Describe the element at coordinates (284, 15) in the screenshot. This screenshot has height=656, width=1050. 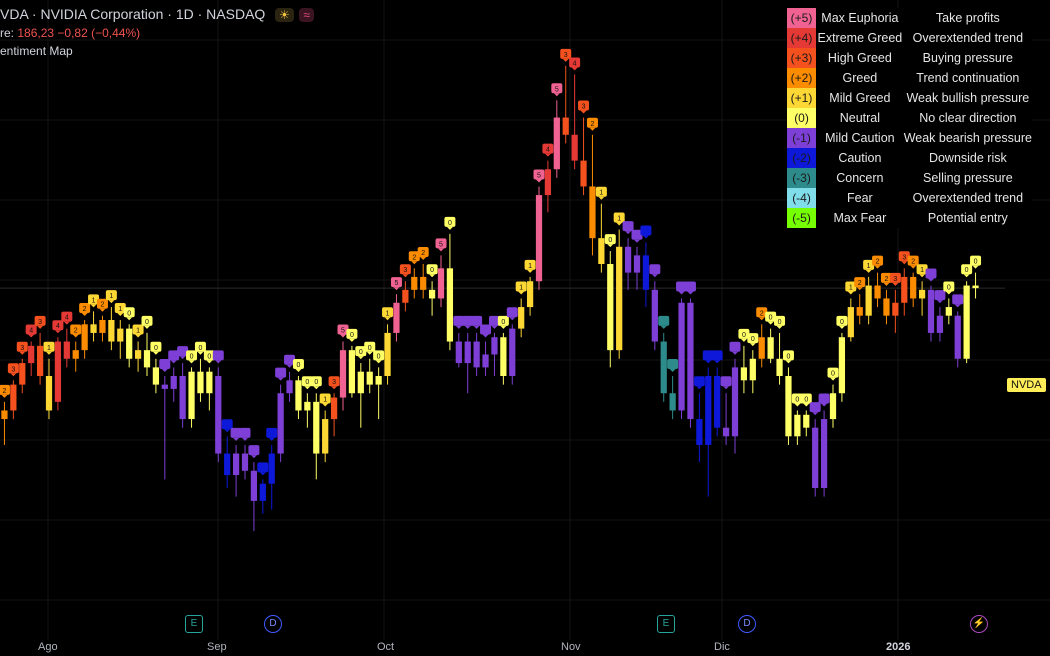
I see `sun-icon: ☀` at that location.